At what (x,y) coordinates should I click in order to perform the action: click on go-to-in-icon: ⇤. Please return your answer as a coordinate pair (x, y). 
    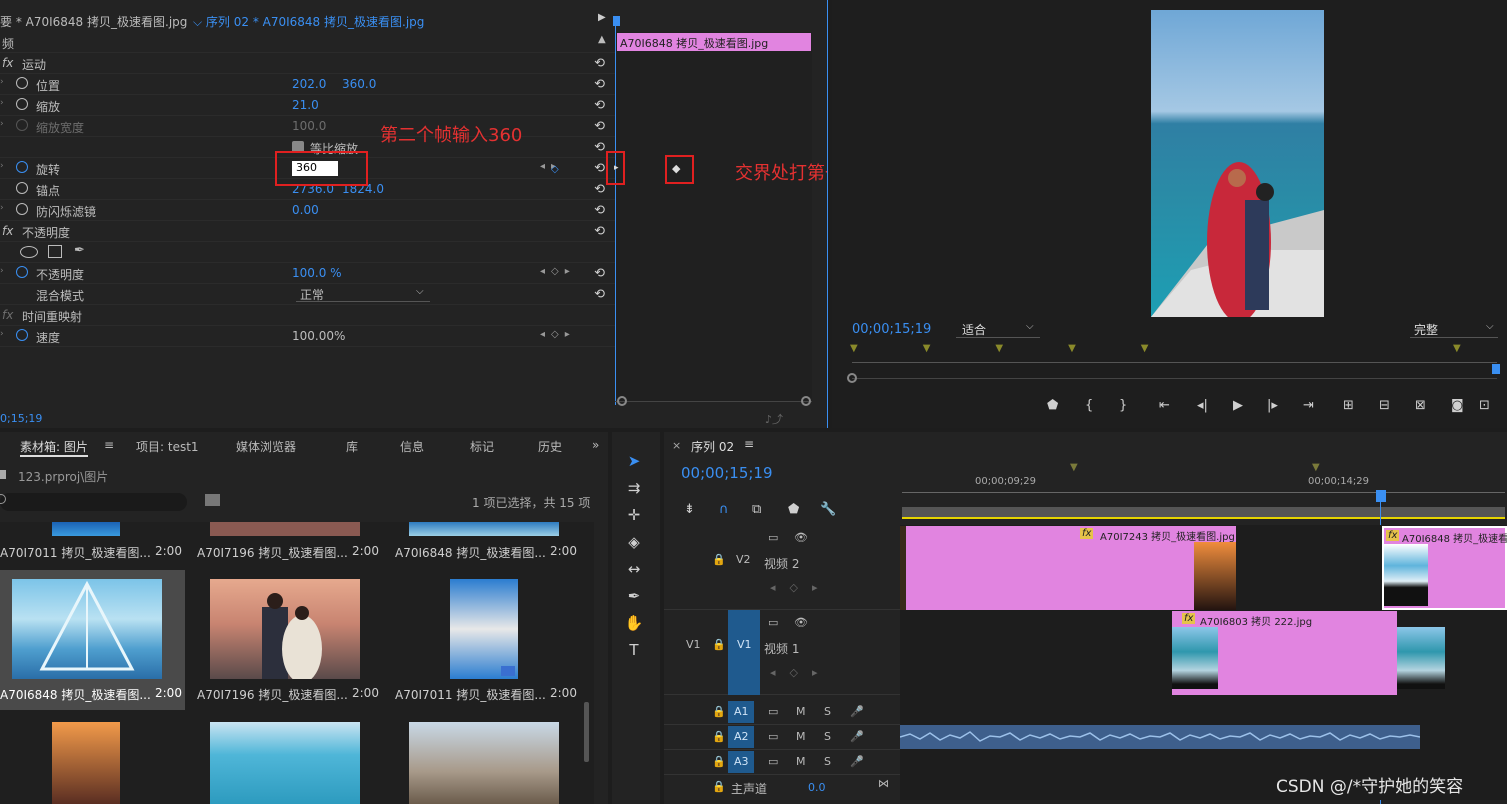
    Looking at the image, I should click on (1164, 405).